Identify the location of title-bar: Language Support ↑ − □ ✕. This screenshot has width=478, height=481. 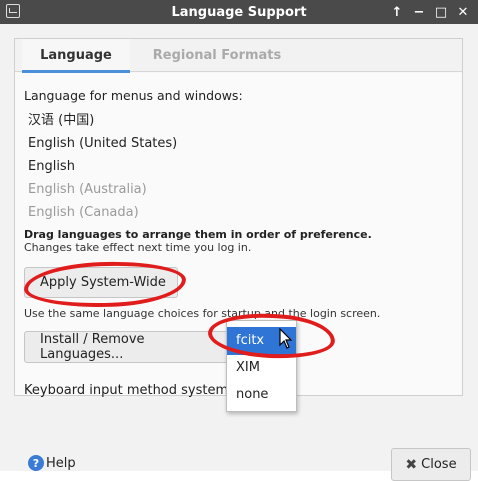
(239, 12).